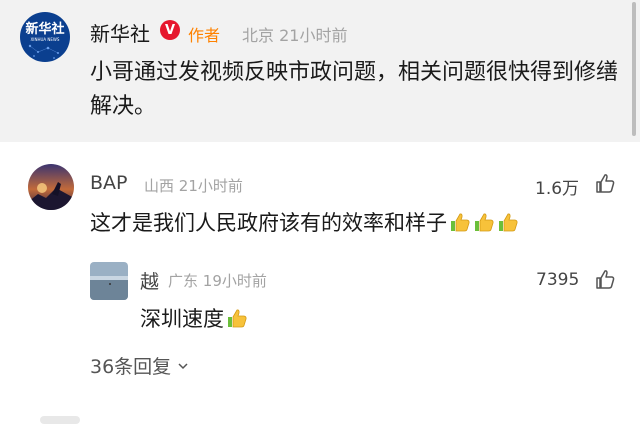 This screenshot has width=640, height=426. Describe the element at coordinates (313, 35) in the screenshot. I see `post-time: 21小时前` at that location.